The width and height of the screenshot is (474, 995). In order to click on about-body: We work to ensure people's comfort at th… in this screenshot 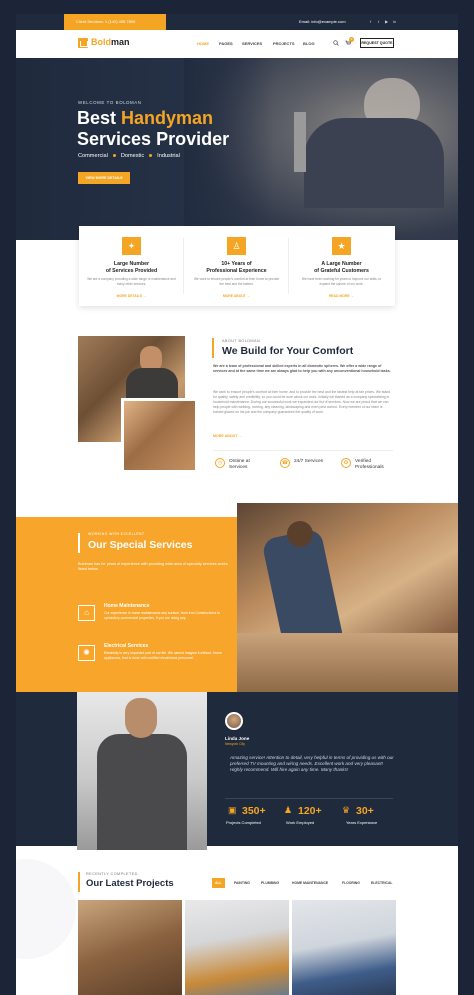, I will do `click(302, 402)`.